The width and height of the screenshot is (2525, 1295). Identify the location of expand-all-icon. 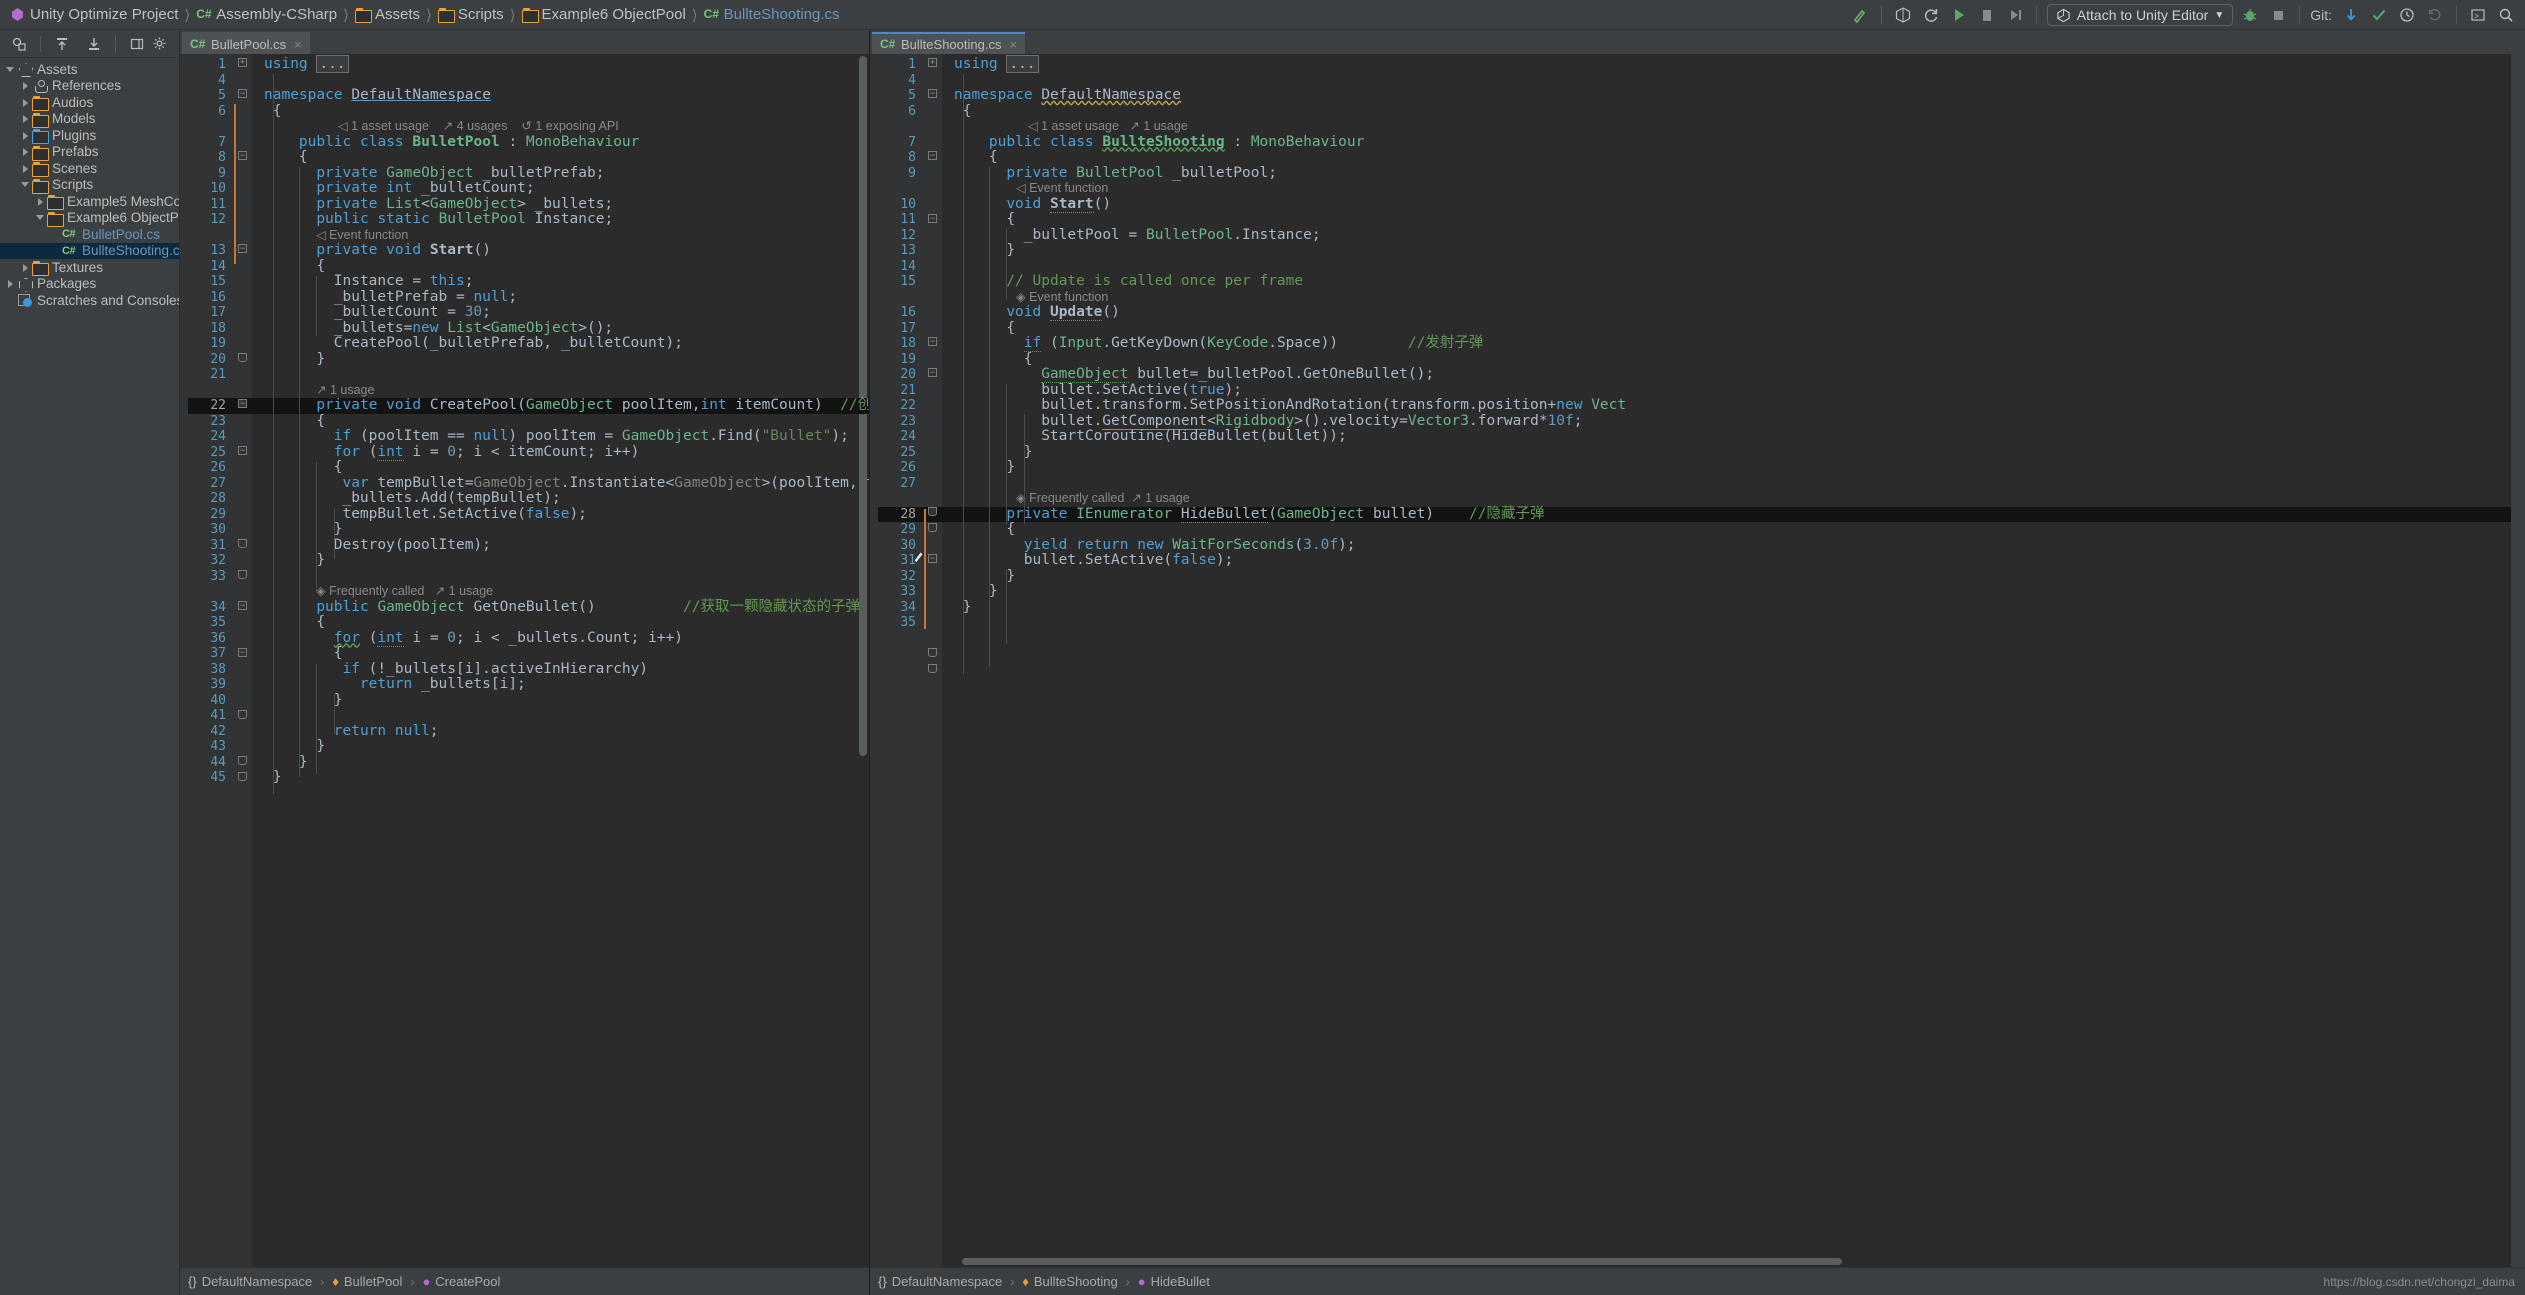
(62, 44).